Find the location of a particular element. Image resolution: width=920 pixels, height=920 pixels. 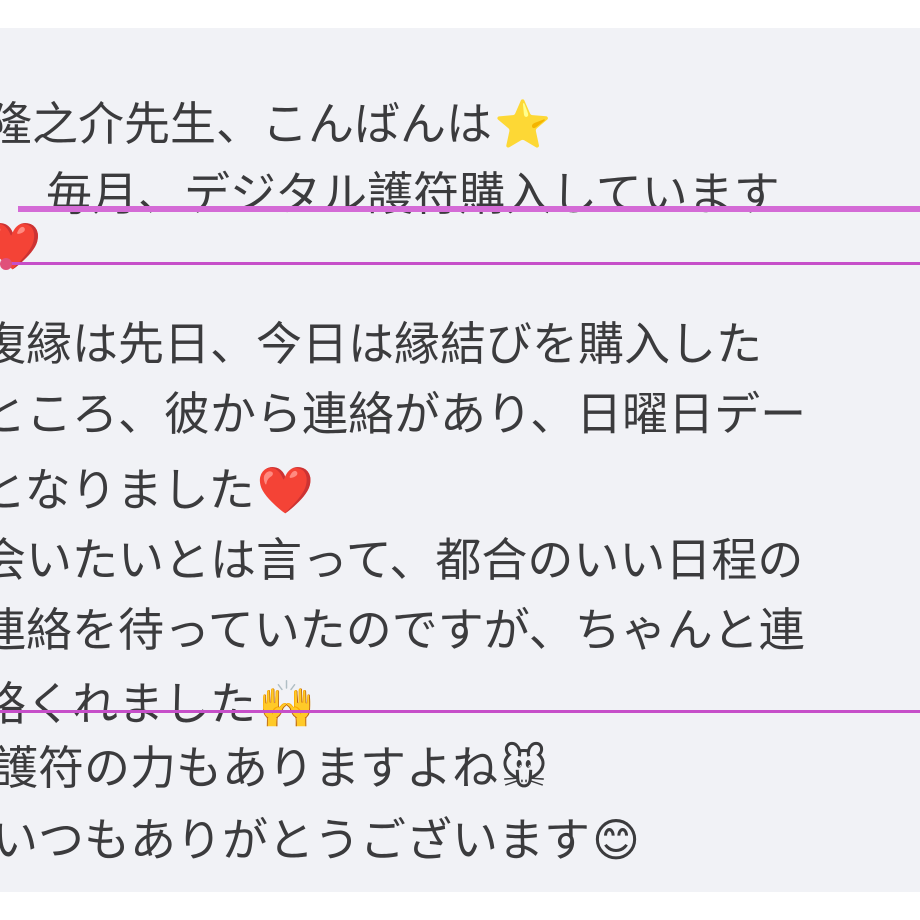

message-text: 復縁は先日、今日は縁結びを購入した is located at coordinates (381, 344).